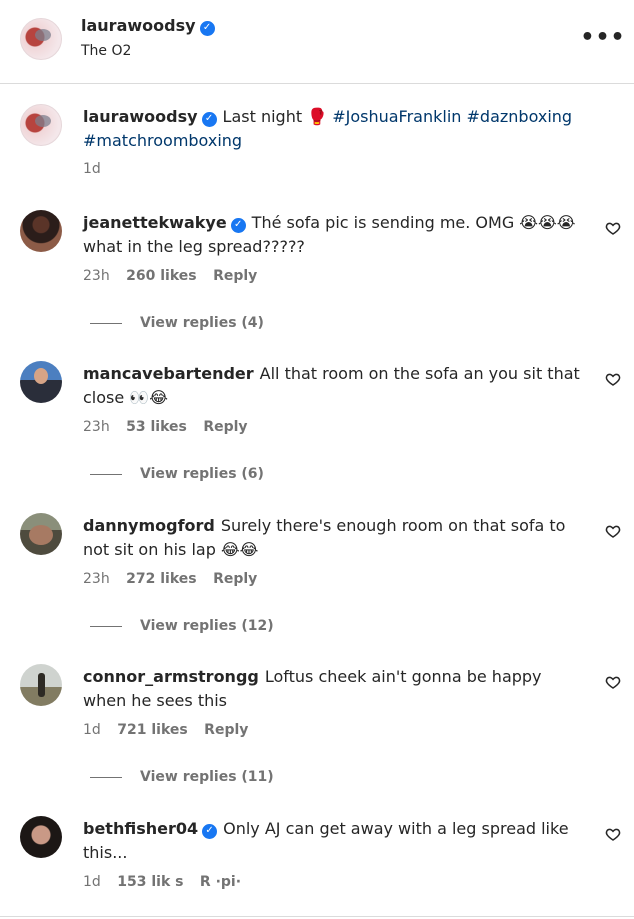 The width and height of the screenshot is (634, 919). What do you see at coordinates (152, 730) in the screenshot?
I see `comment-likes: 721 likes` at bounding box center [152, 730].